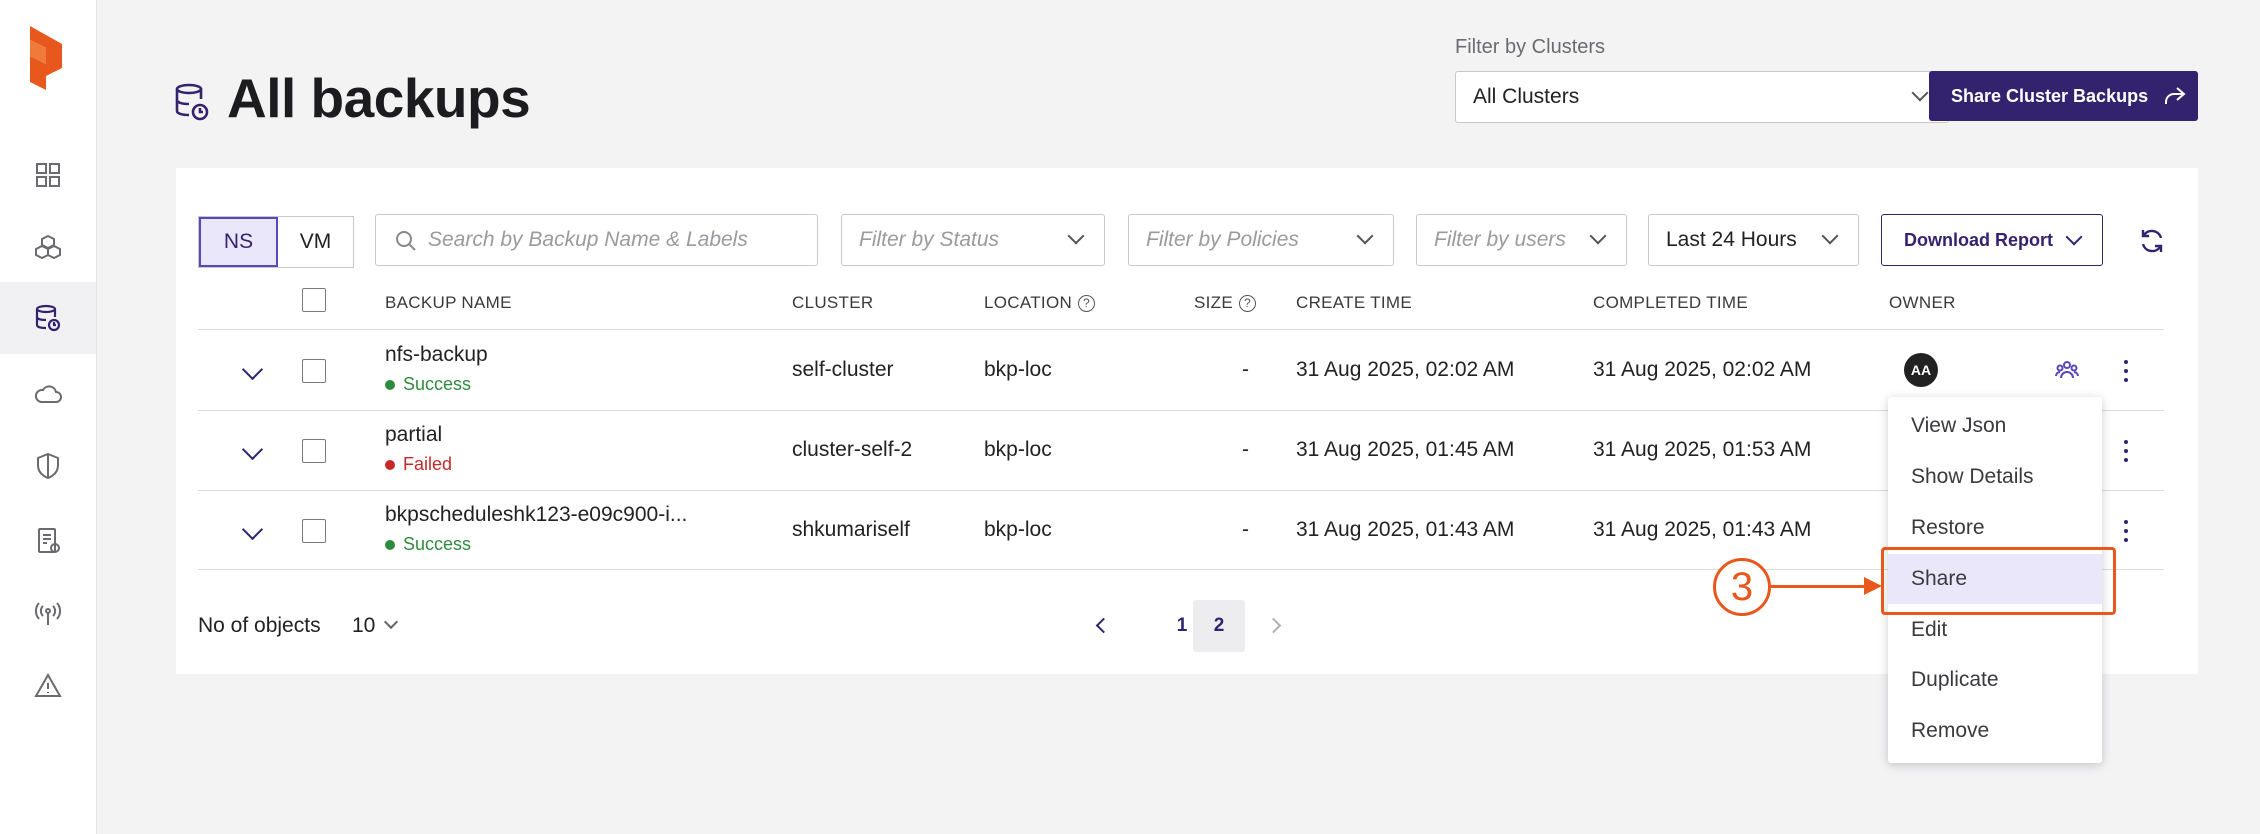 This screenshot has height=834, width=2260. I want to click on column-size: SIZE ?, so click(1225, 303).